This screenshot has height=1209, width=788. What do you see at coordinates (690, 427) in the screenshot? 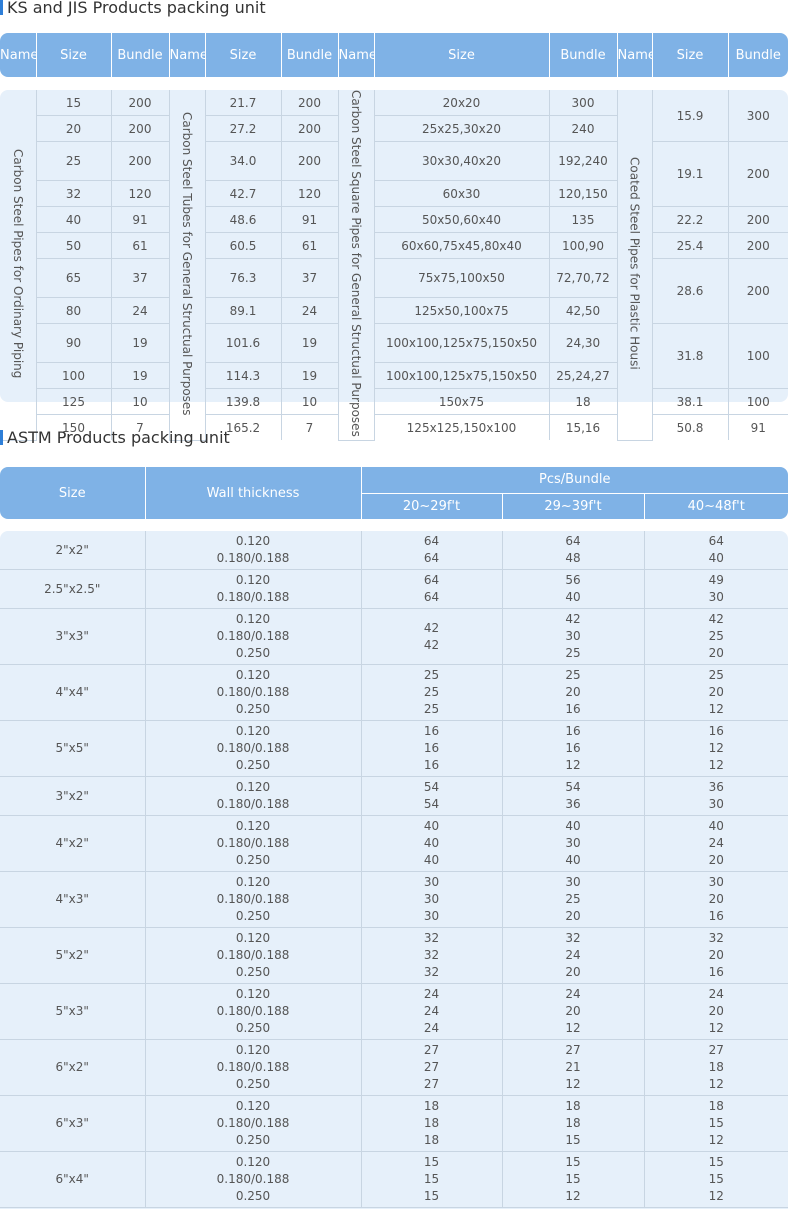
I see `ks-group4-size: 50.8` at bounding box center [690, 427].